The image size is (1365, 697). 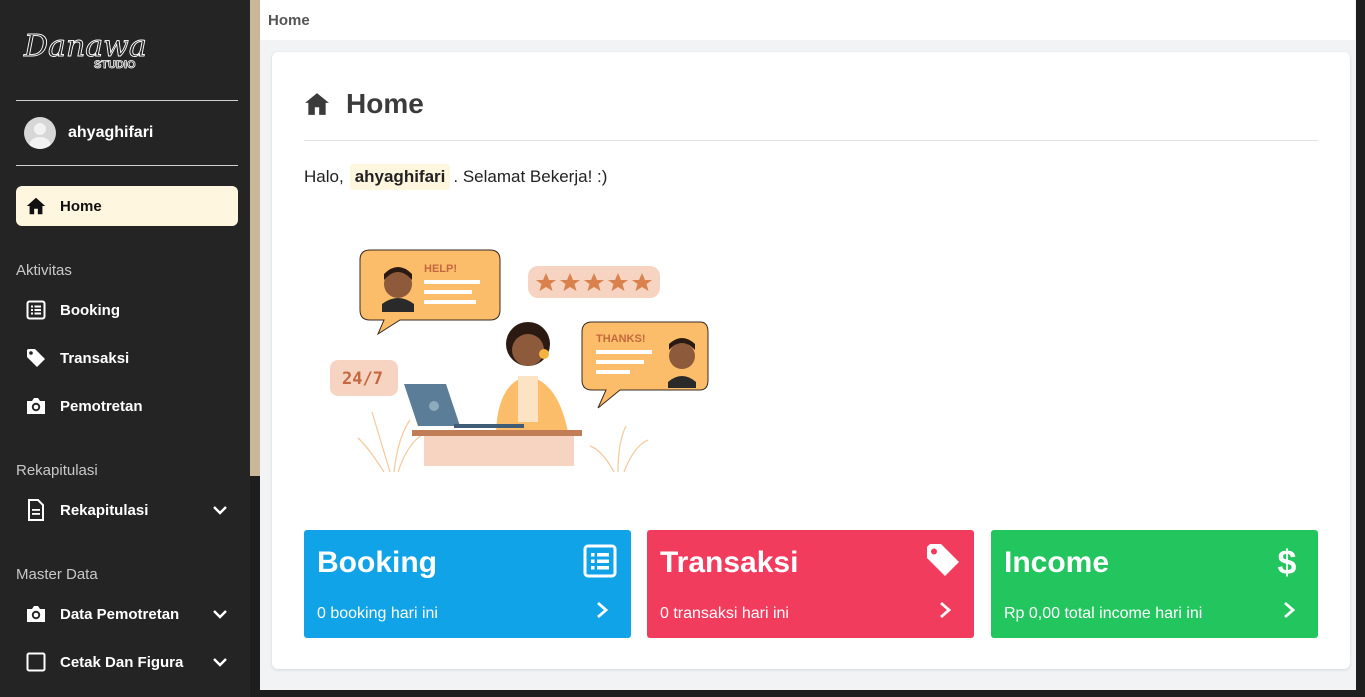 What do you see at coordinates (440, 269) in the screenshot?
I see `svg-text: HELP!` at bounding box center [440, 269].